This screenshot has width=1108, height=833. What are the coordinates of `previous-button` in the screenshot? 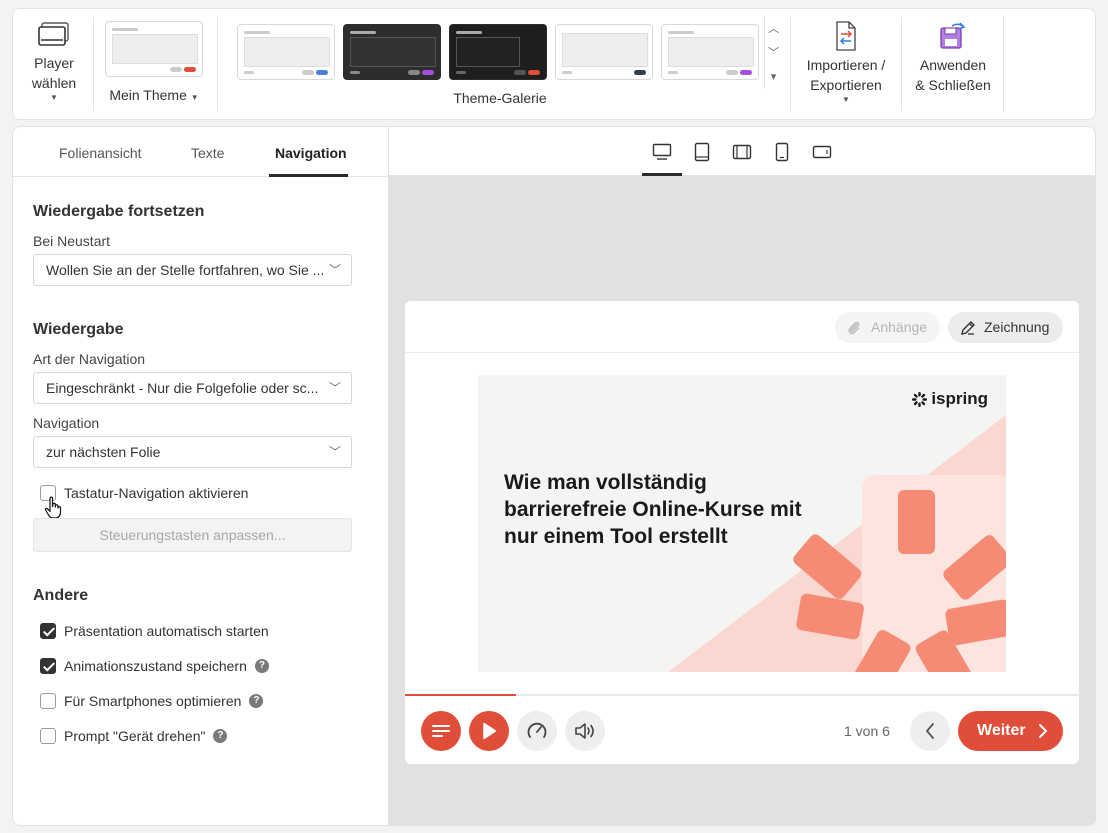 It's located at (930, 731).